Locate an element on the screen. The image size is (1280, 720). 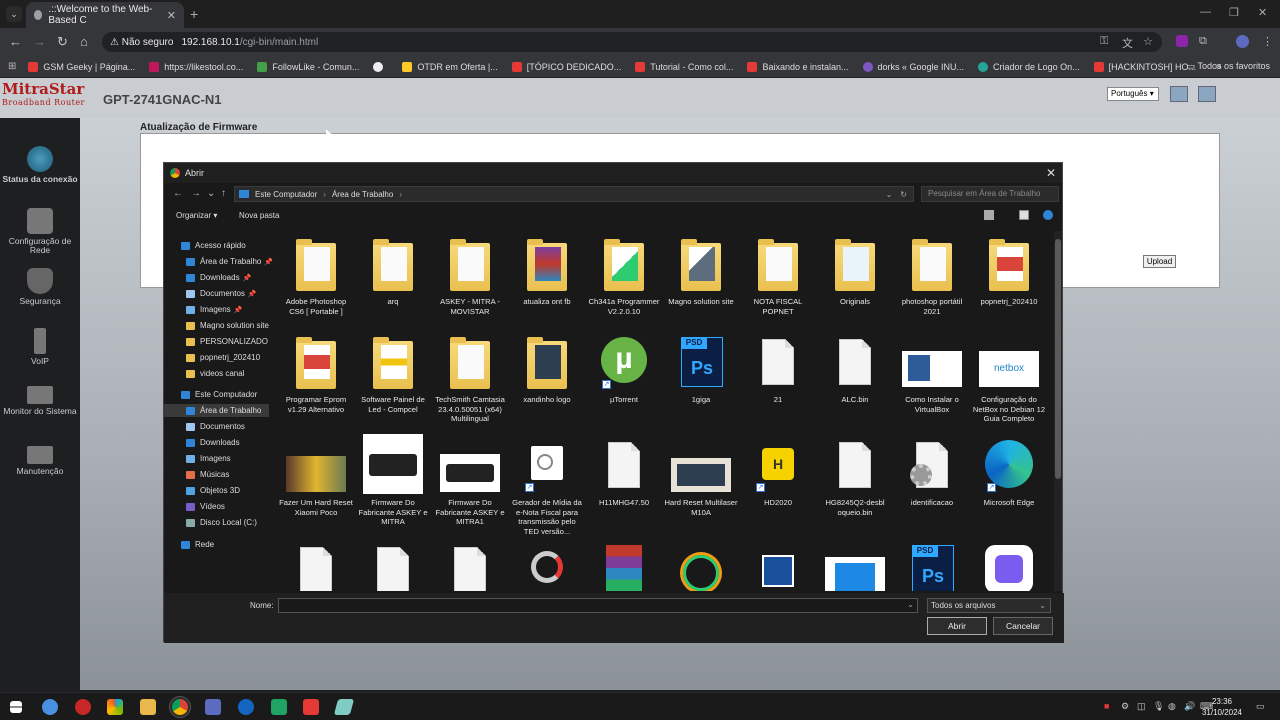
security-indicator: ⚠ Não seguro is located at coordinates (141, 42).